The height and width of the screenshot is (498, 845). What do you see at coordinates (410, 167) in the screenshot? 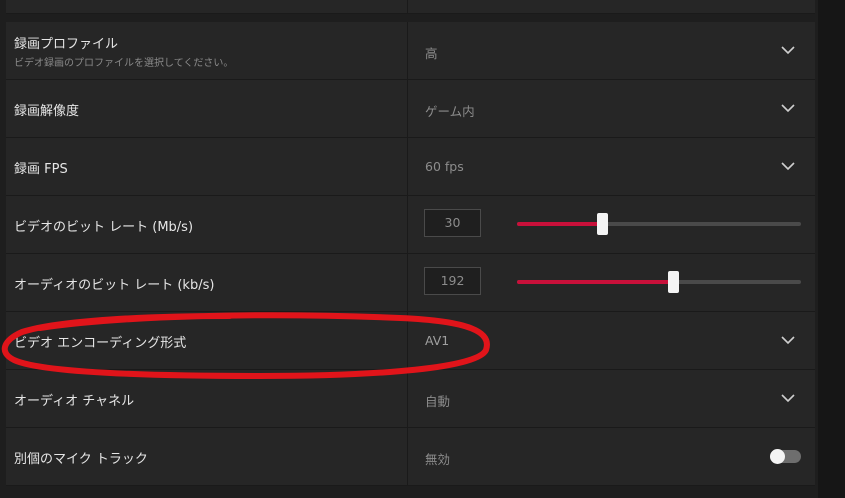
I see `setting-row-recording-fps: 録画 FPS 60 fps` at bounding box center [410, 167].